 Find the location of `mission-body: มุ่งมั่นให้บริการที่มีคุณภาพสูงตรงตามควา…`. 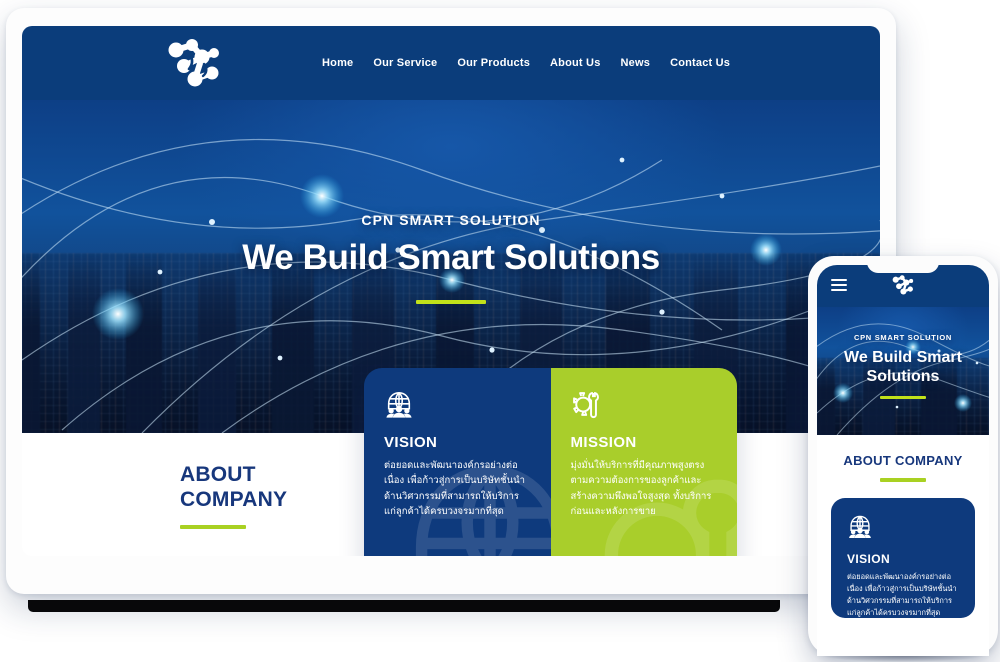

mission-body: มุ่งมั่นให้บริการที่มีคุณภาพสูงตรงตามควา… is located at coordinates (641, 489).